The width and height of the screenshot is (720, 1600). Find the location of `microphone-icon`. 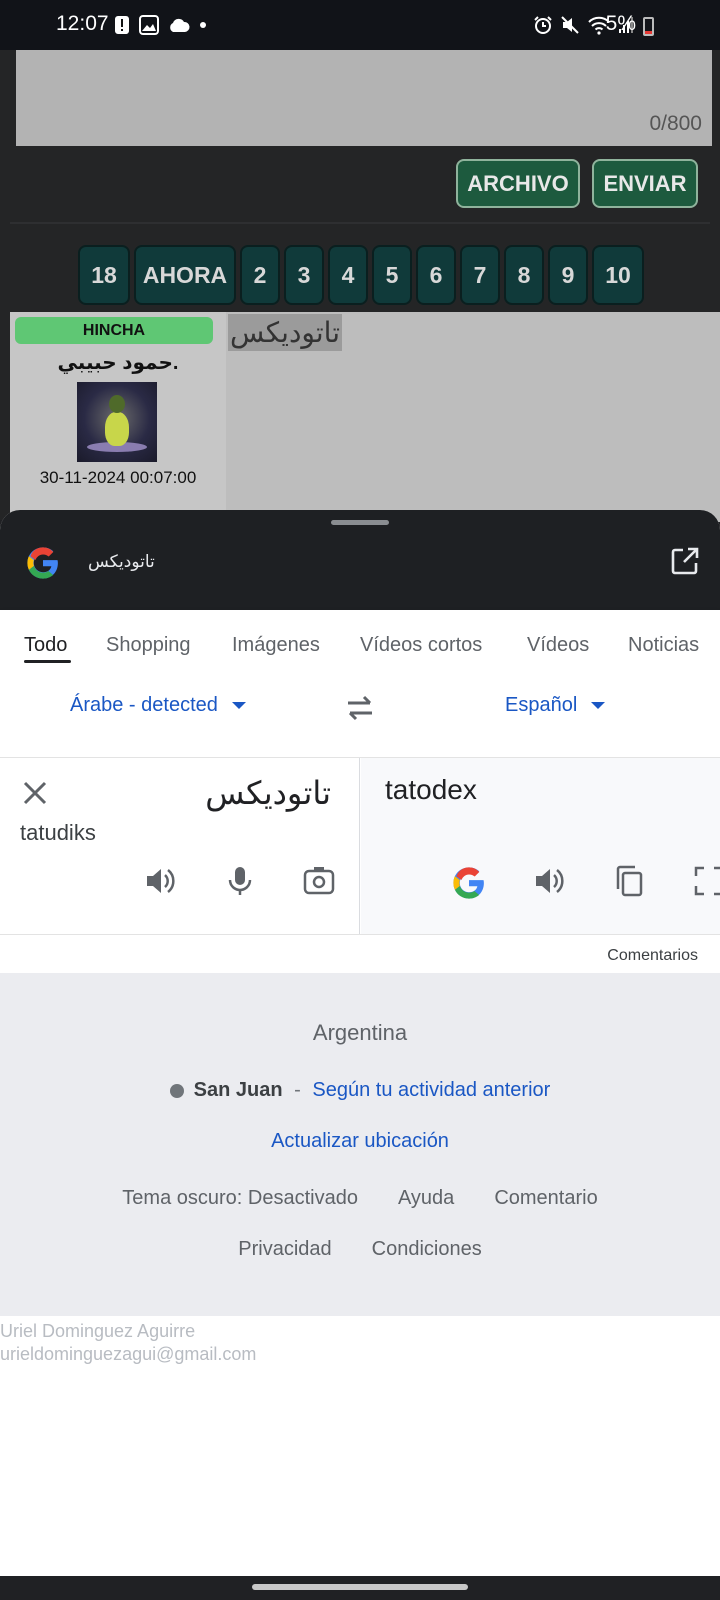

microphone-icon is located at coordinates (240, 881).